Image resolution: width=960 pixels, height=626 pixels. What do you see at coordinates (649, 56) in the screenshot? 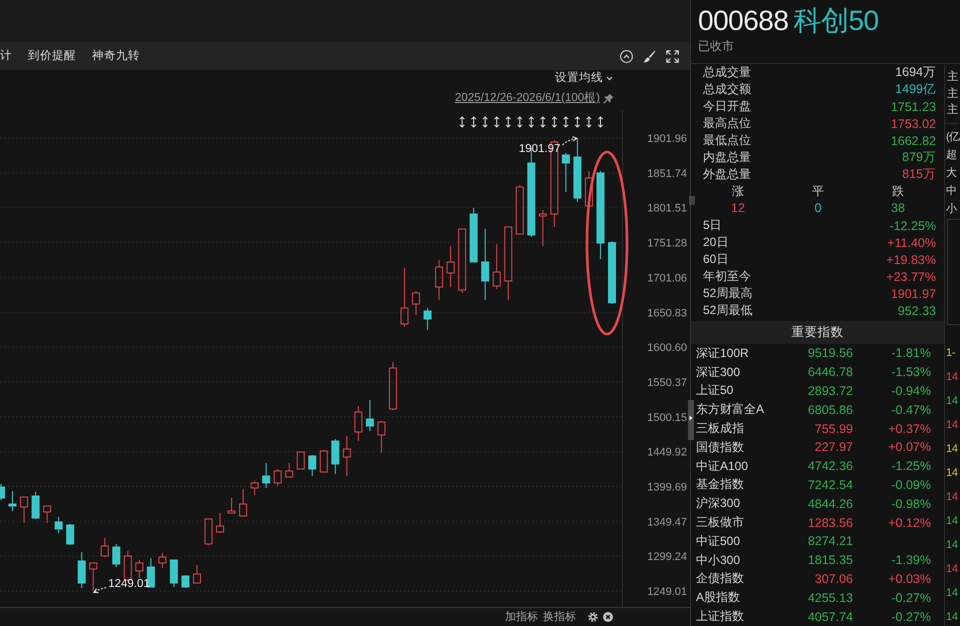
I see `brush-icon` at bounding box center [649, 56].